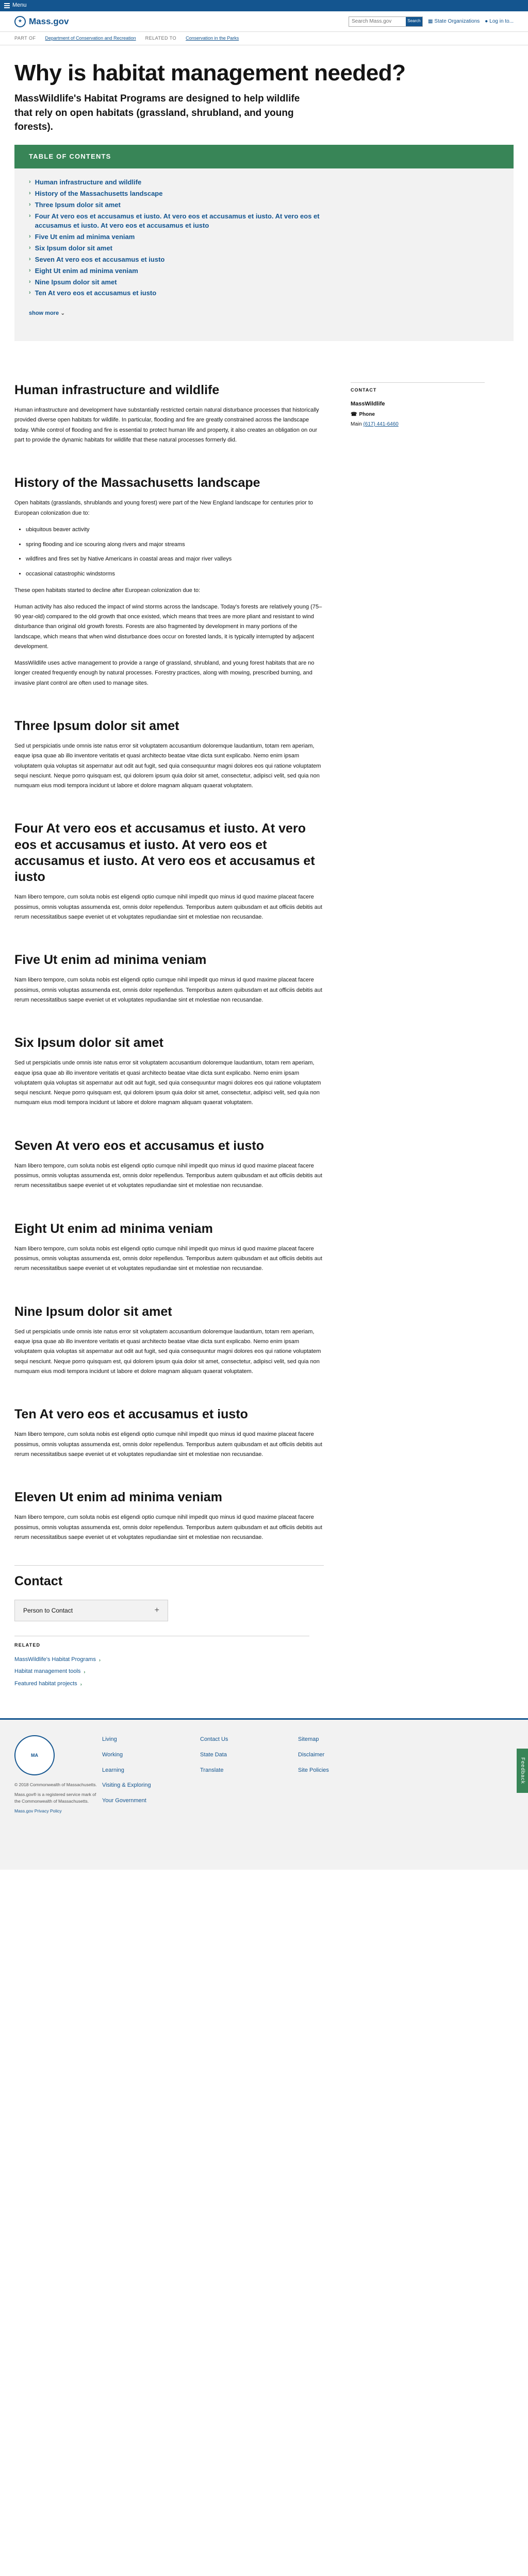 This screenshot has width=528, height=2576. I want to click on footer-link: Sitemap, so click(347, 1739).